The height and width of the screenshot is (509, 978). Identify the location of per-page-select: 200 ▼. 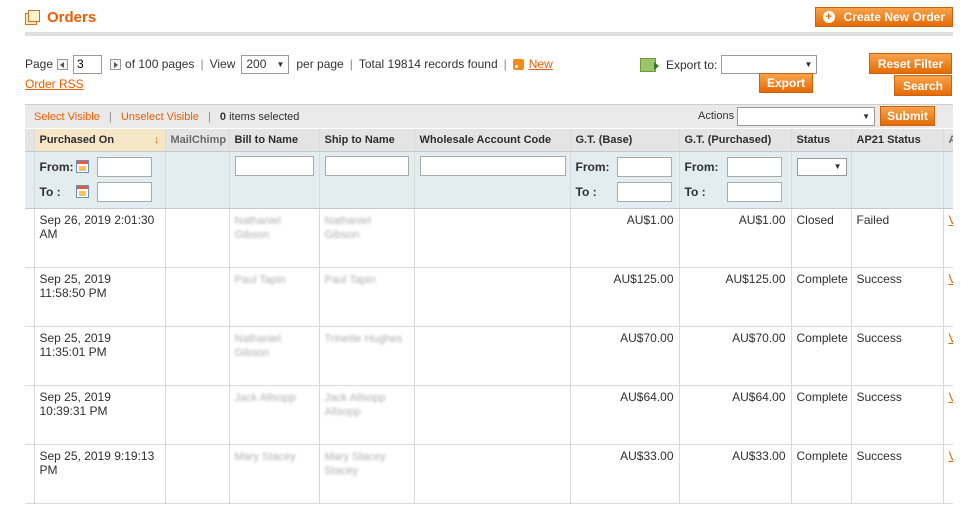
(265, 64).